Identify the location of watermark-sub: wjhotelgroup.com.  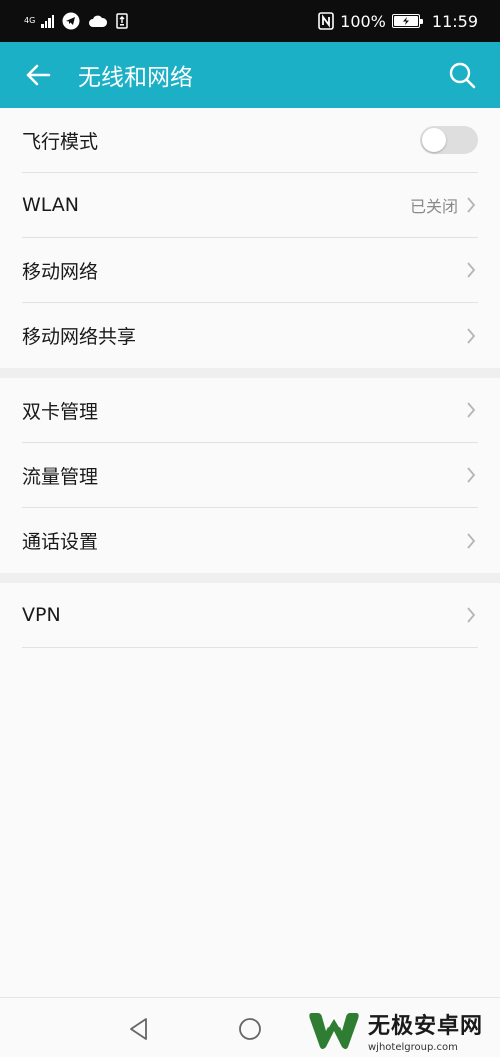
(413, 1047).